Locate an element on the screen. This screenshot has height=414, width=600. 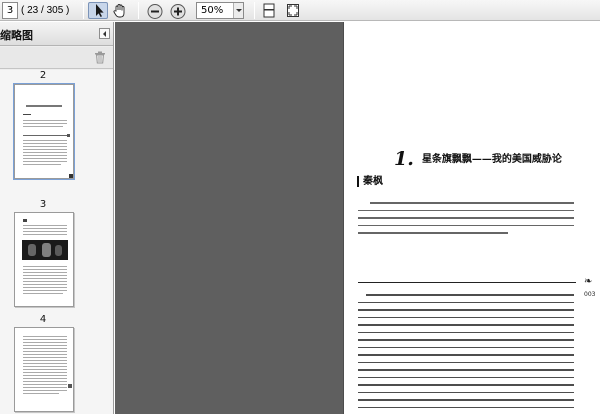
zoom-out-icon is located at coordinates (155, 11).